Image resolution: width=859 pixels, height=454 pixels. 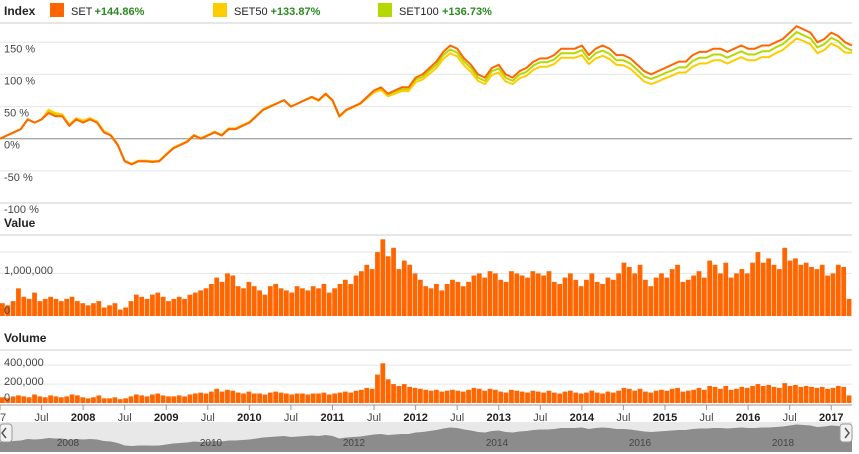 What do you see at coordinates (251, 12) in the screenshot?
I see `legend-label-1: SET50` at bounding box center [251, 12].